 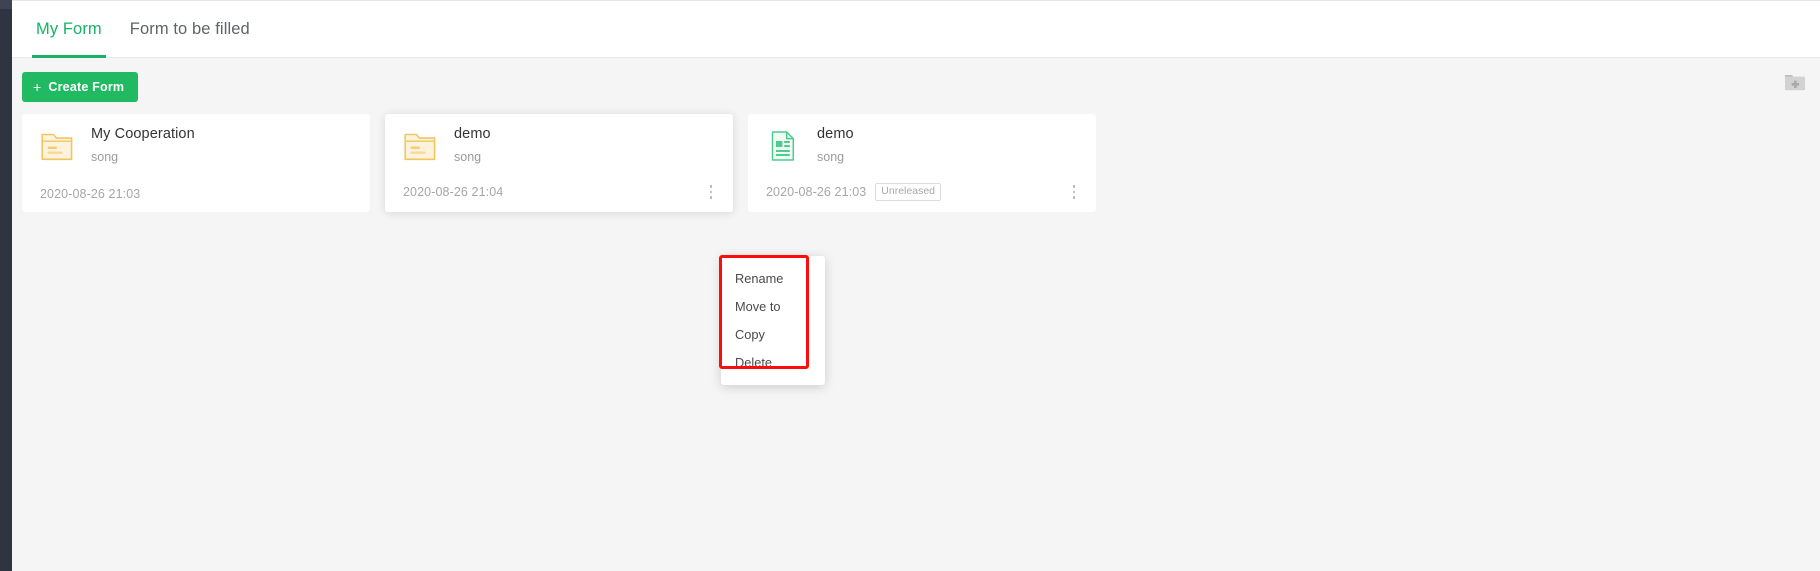 I want to click on context-menu-item-label: Copy, so click(x=750, y=334).